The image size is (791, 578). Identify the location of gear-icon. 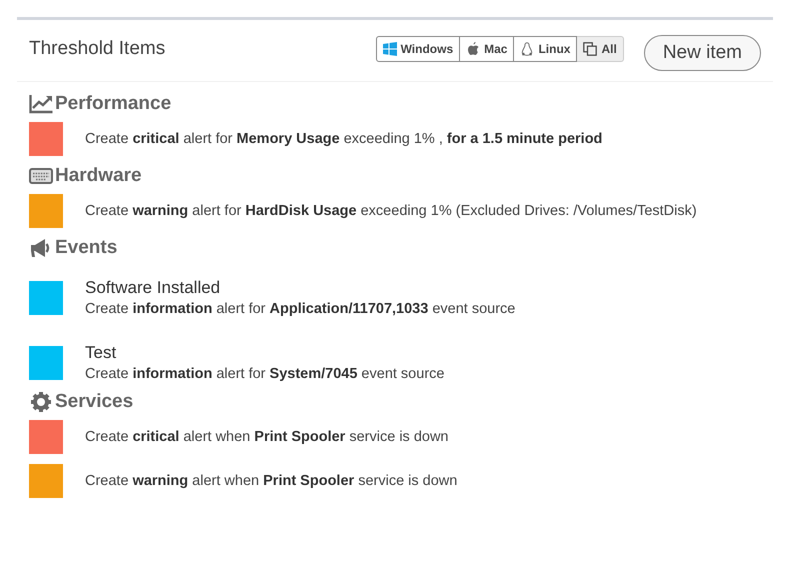
(41, 402).